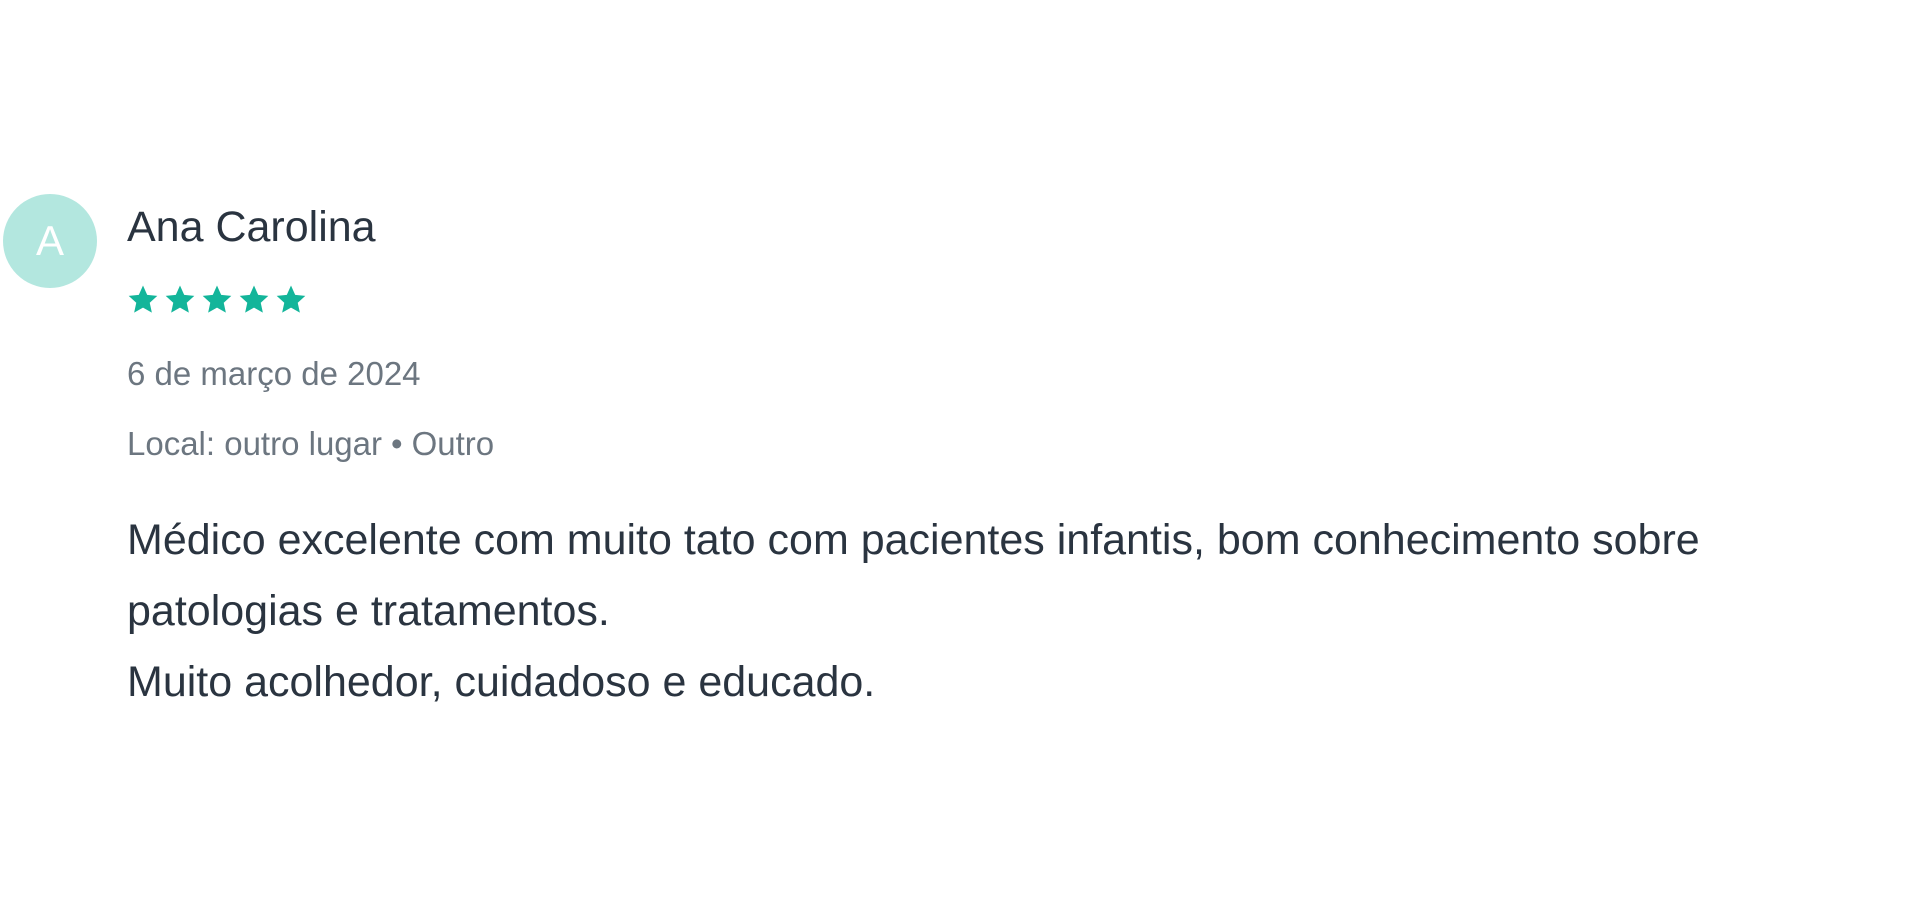  What do you see at coordinates (274, 373) in the screenshot?
I see `review-date: 6 de março de 2024` at bounding box center [274, 373].